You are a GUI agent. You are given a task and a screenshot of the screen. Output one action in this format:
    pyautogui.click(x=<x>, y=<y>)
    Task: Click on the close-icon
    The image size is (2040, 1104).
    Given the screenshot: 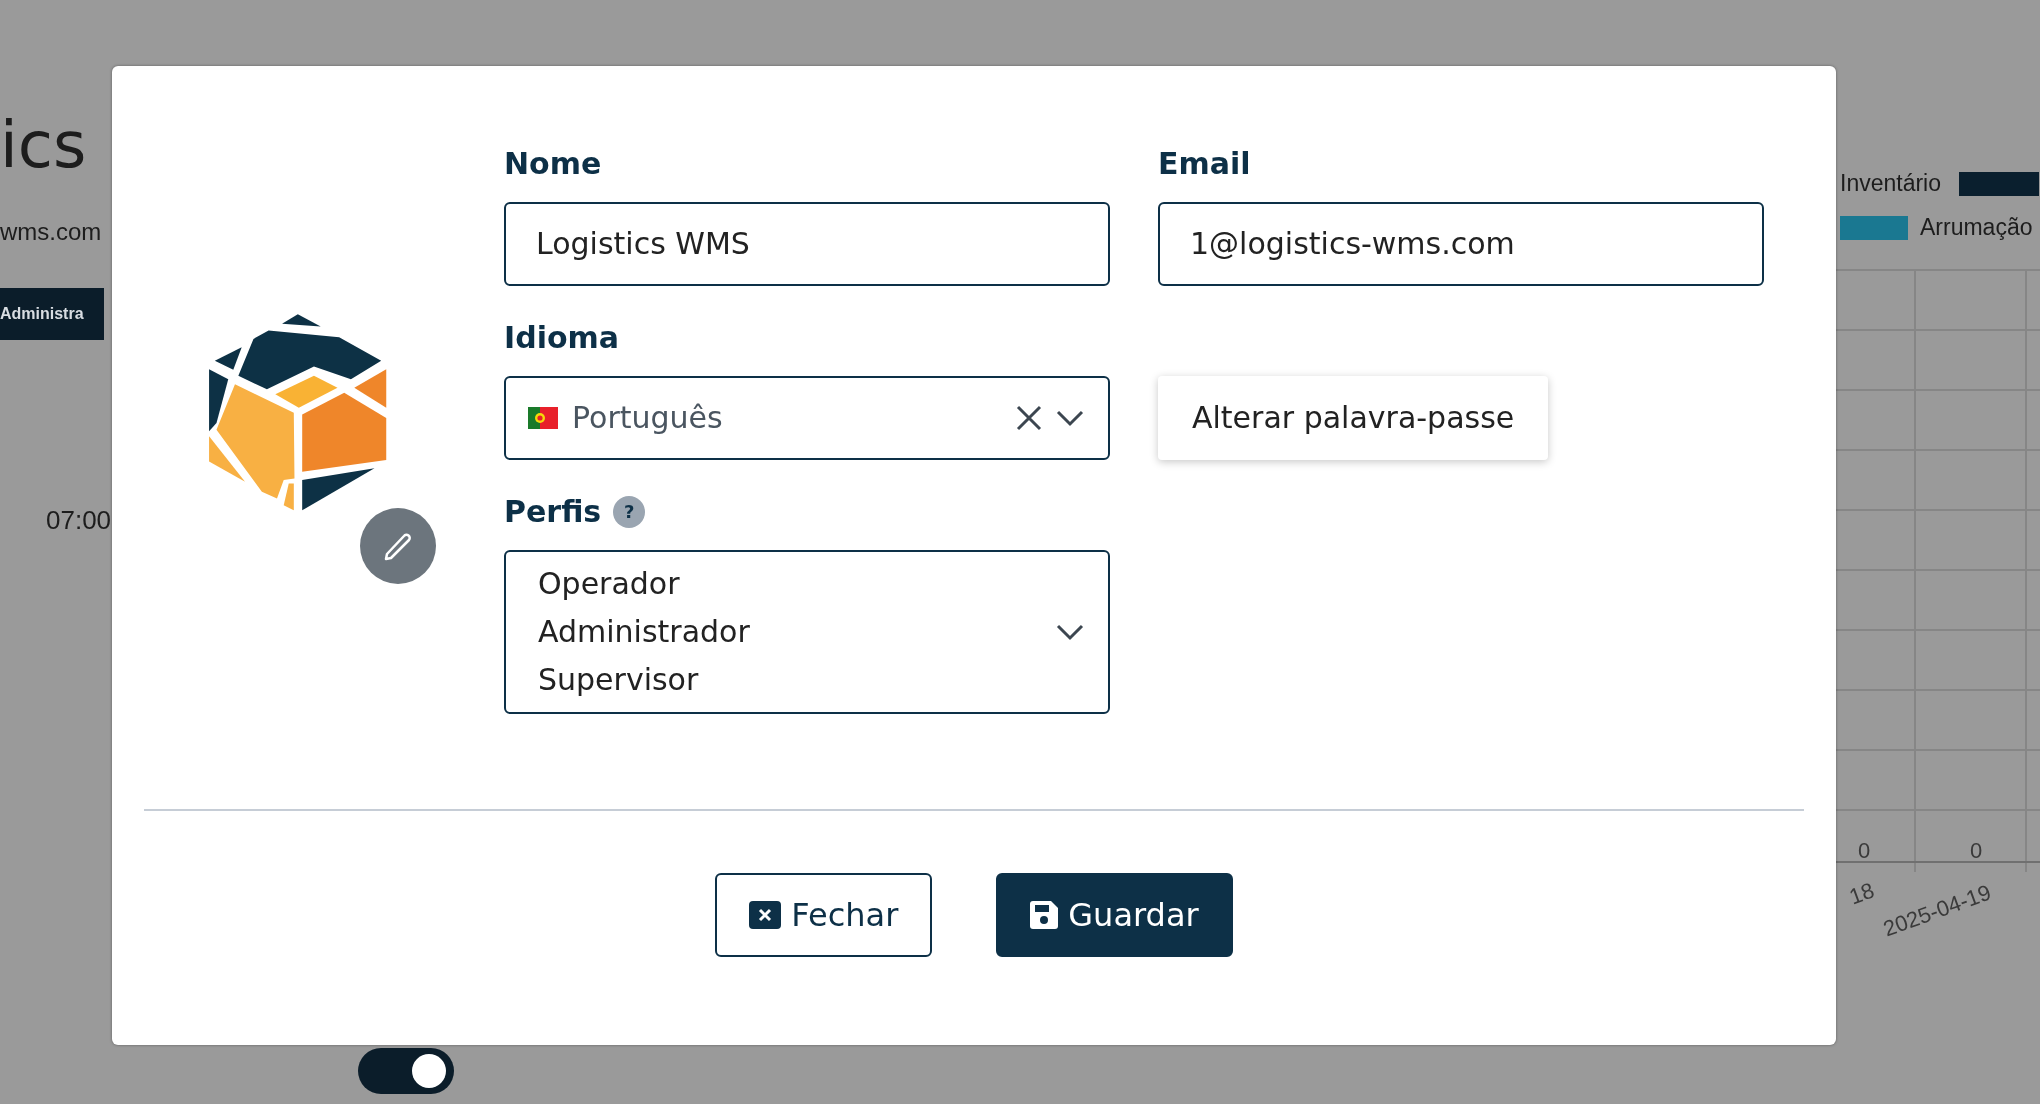 What is the action you would take?
    pyautogui.click(x=765, y=915)
    